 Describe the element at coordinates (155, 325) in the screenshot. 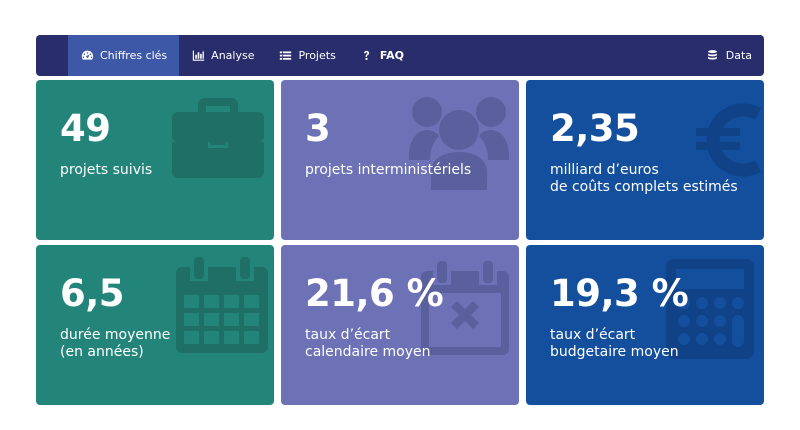

I see `kpi-card-duree-moyenne: 6,5 durée moyenne (en années)` at that location.